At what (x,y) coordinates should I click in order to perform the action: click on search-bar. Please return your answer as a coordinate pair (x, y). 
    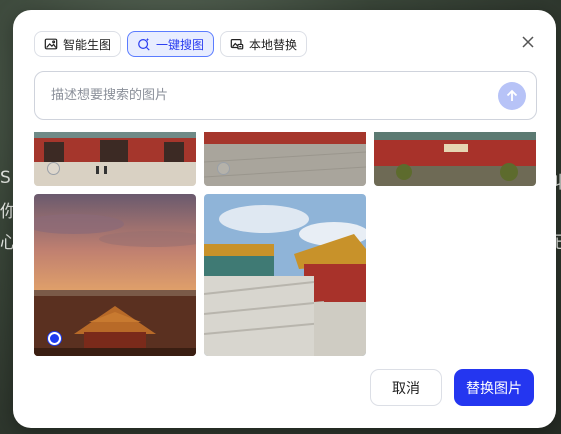
    Looking at the image, I should click on (285, 95).